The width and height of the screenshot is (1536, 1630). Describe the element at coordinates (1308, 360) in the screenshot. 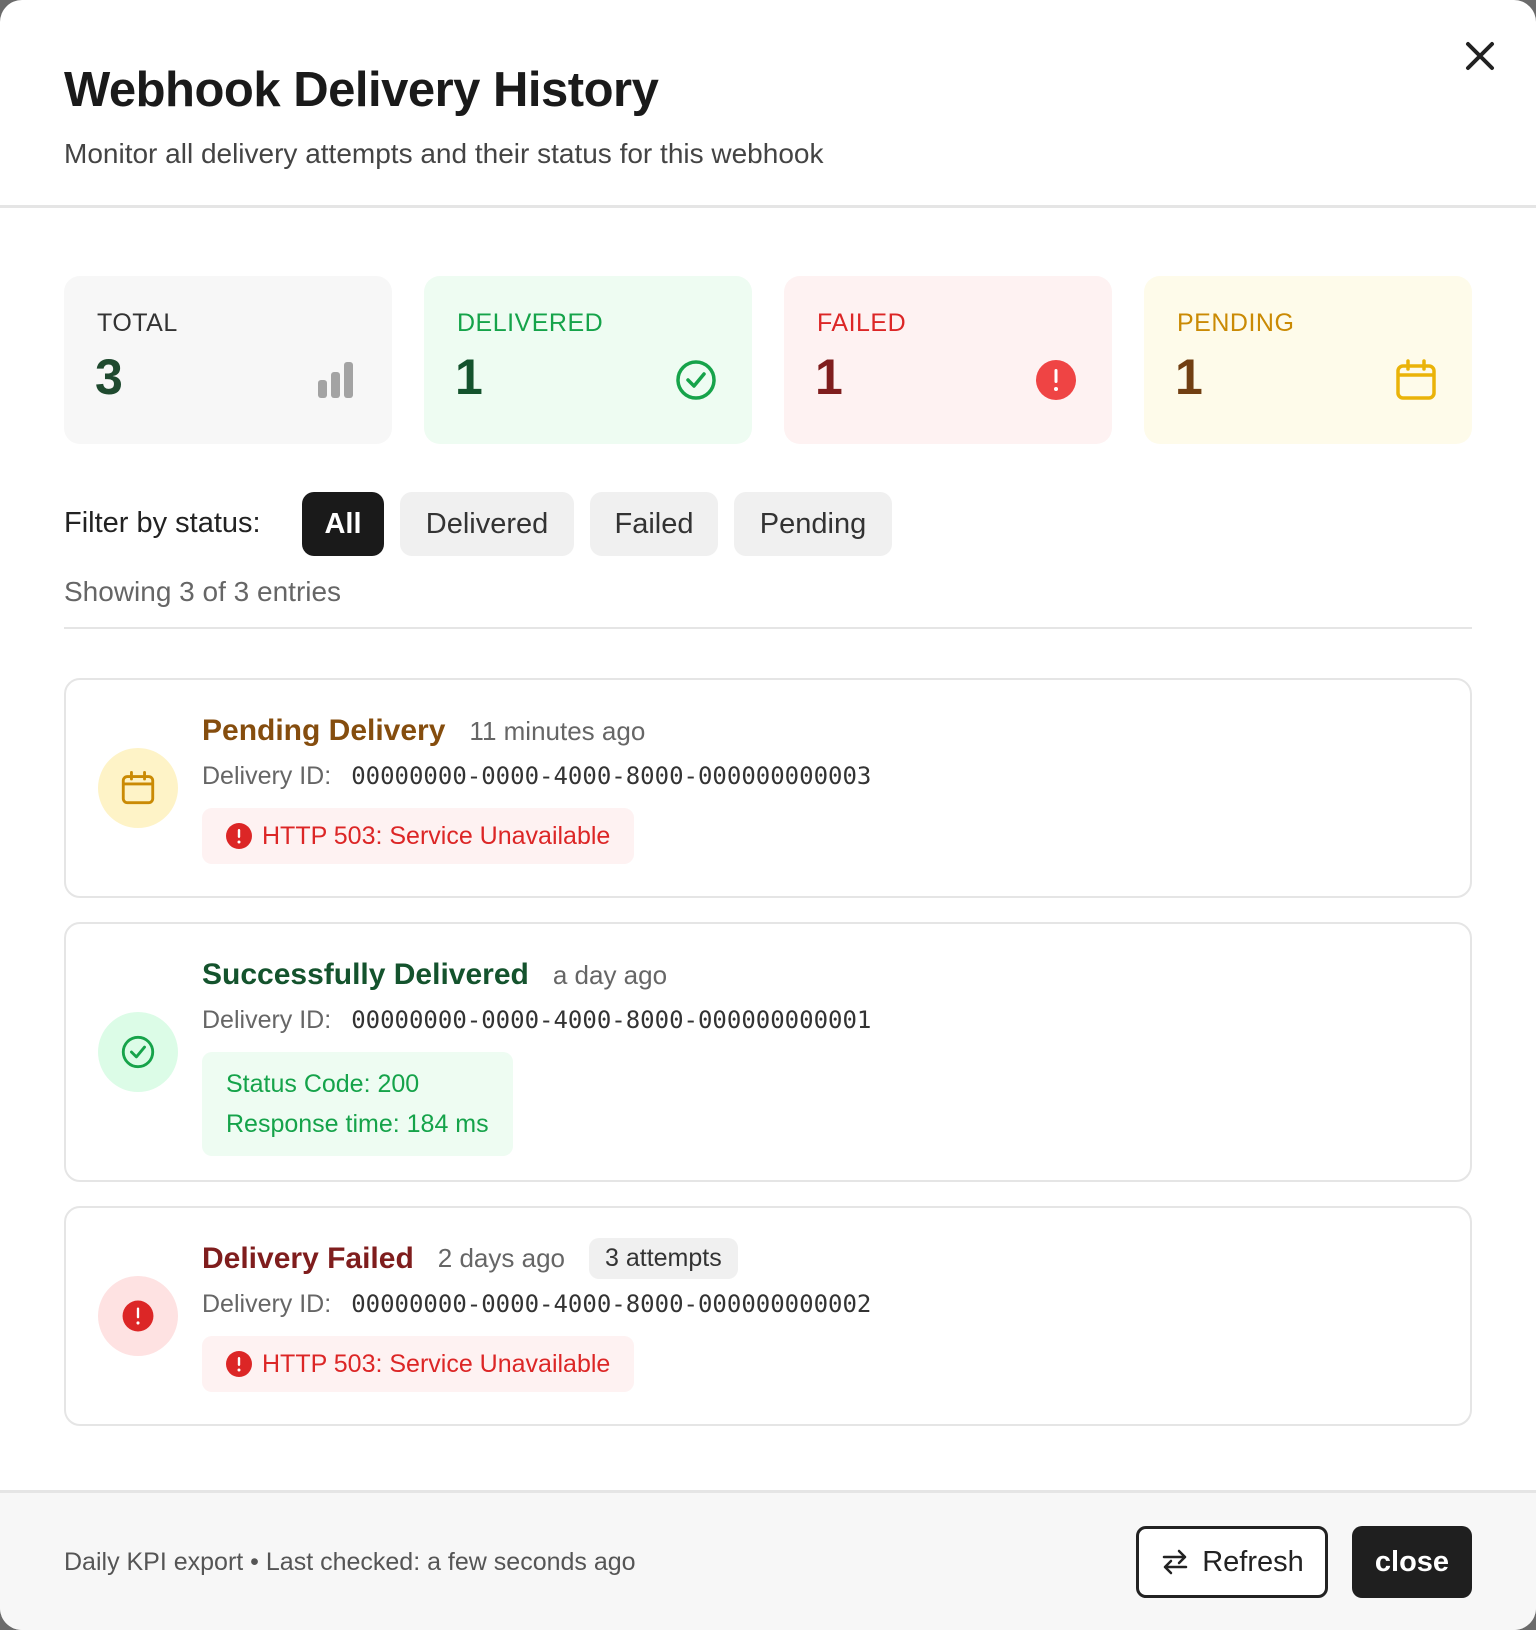

I see `stat-card-pending: PENDING 1` at that location.